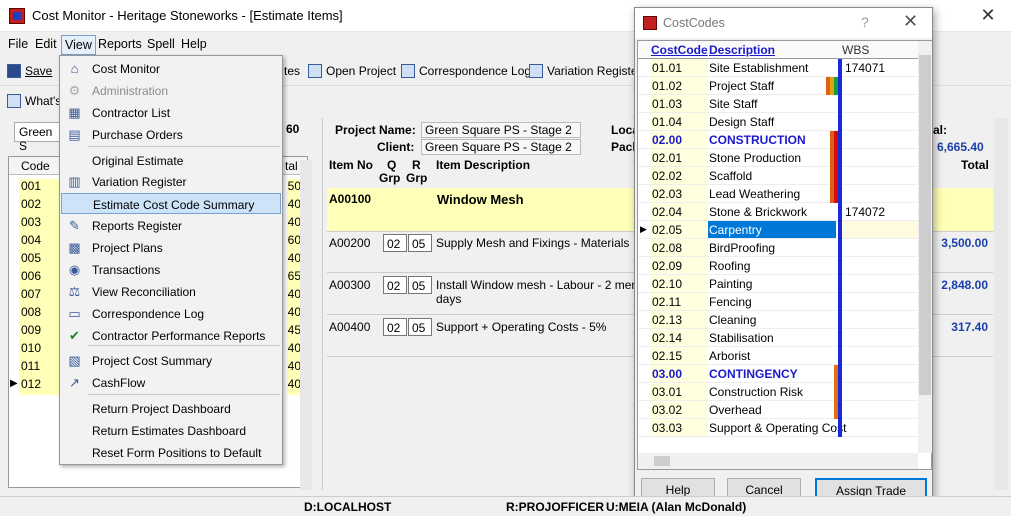  I want to click on costcode-row: 02.13 Cleaning, so click(778, 320).